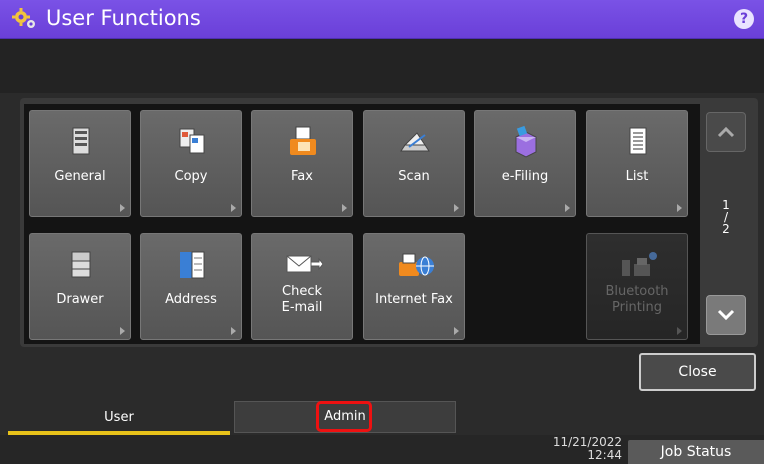 This screenshot has width=764, height=464. I want to click on fax-button: Fax, so click(302, 163).